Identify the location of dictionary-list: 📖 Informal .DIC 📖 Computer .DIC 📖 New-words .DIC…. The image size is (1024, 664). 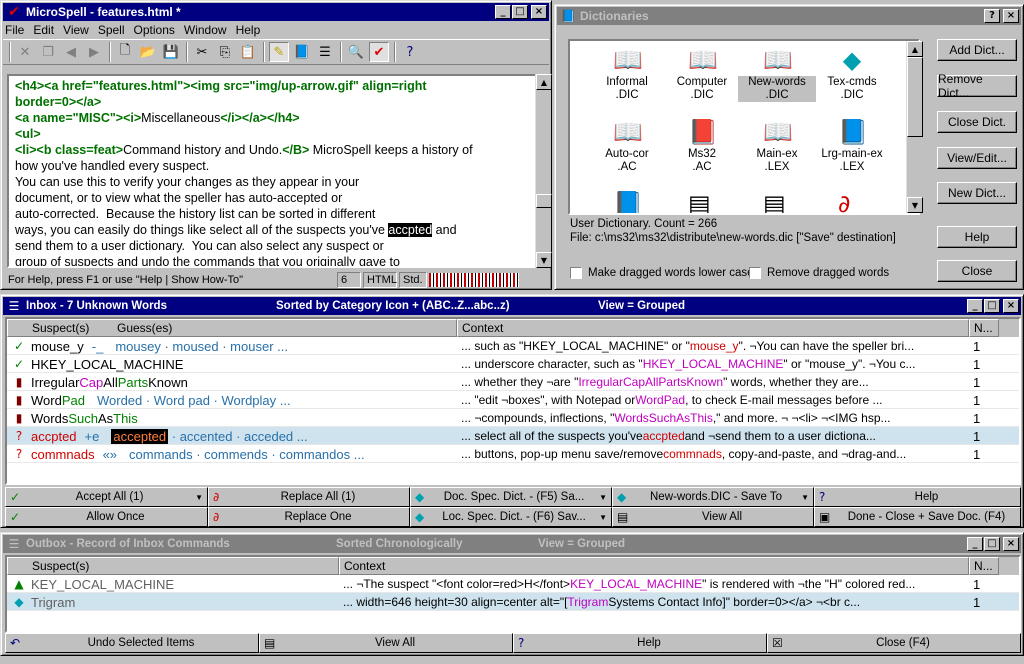
(744, 127).